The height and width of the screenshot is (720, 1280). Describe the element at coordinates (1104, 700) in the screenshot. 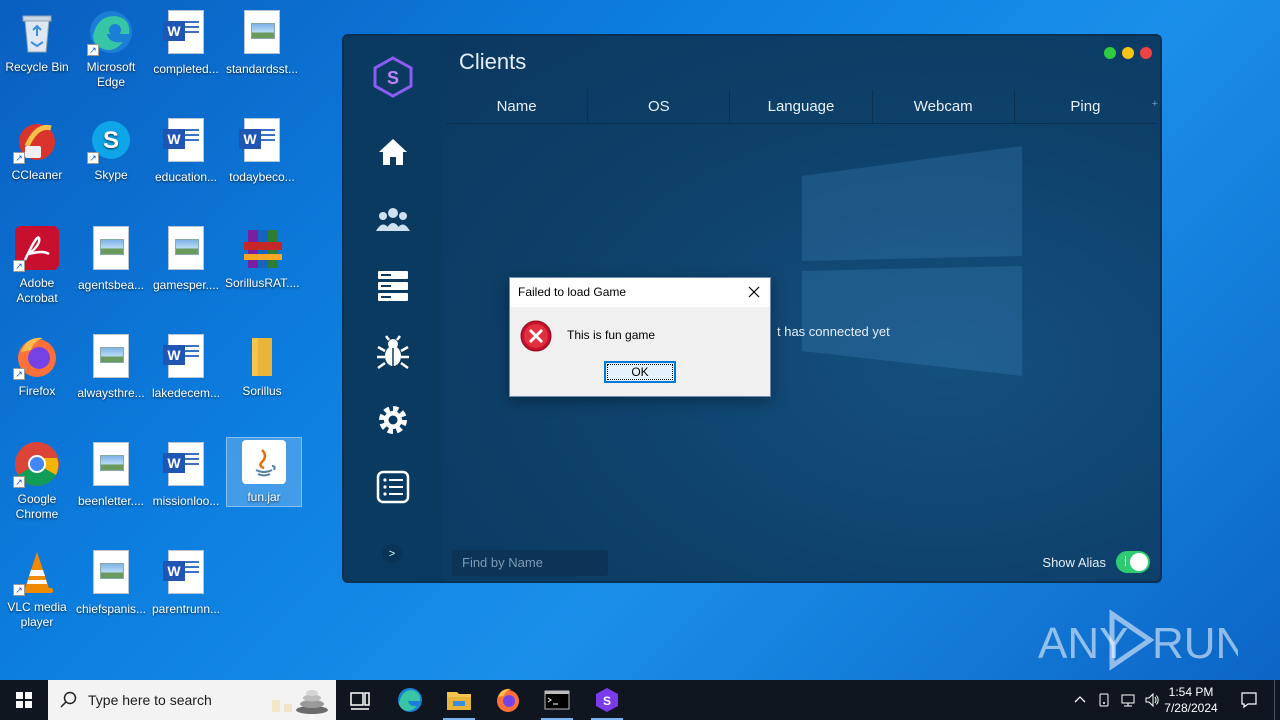

I see `device-icon` at that location.